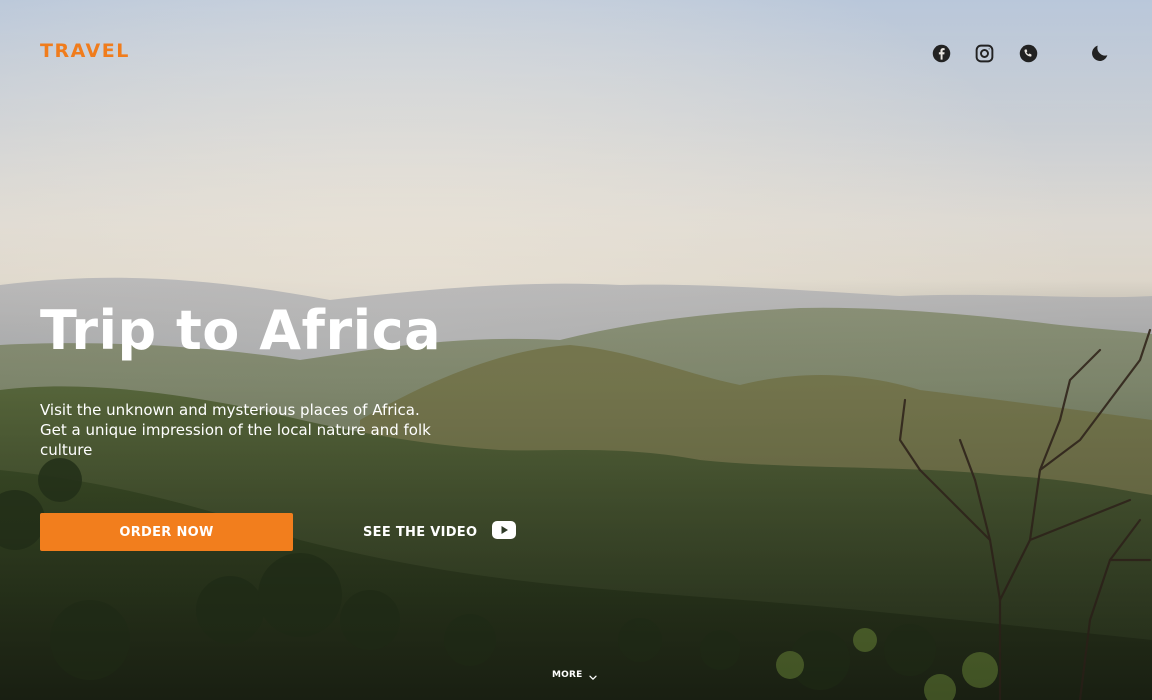  What do you see at coordinates (166, 532) in the screenshot?
I see `order-now-button: ORDER NOW` at bounding box center [166, 532].